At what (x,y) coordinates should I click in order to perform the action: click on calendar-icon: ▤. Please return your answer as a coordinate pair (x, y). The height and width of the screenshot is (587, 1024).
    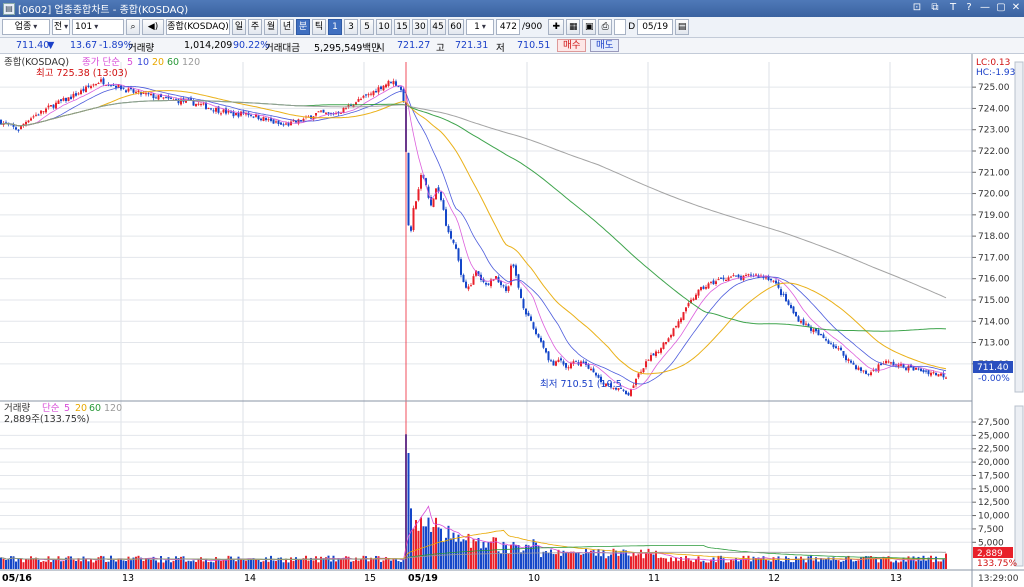
    Looking at the image, I should click on (682, 27).